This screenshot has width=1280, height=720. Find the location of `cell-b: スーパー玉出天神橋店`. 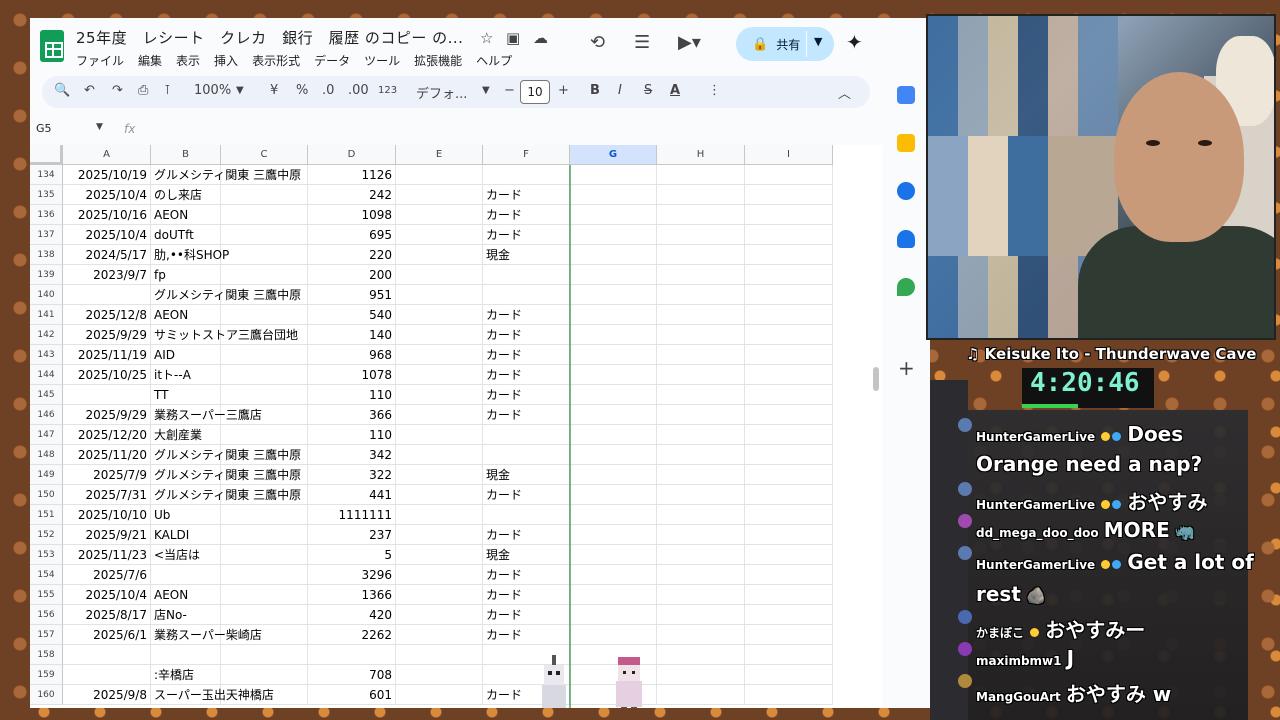

cell-b: スーパー玉出天神橋店 is located at coordinates (212, 695).